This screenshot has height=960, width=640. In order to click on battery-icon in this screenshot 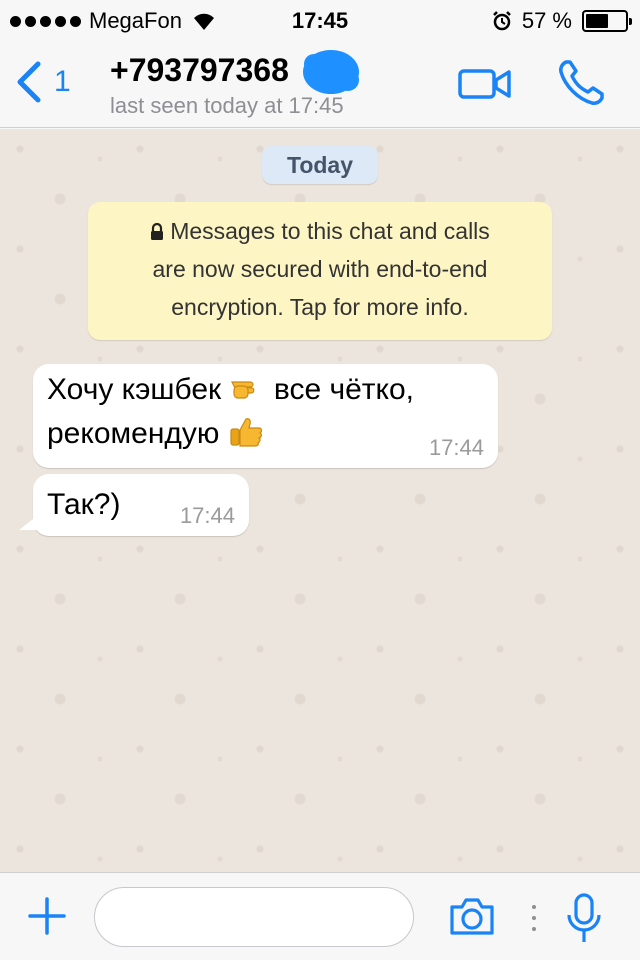, I will do `click(607, 21)`.